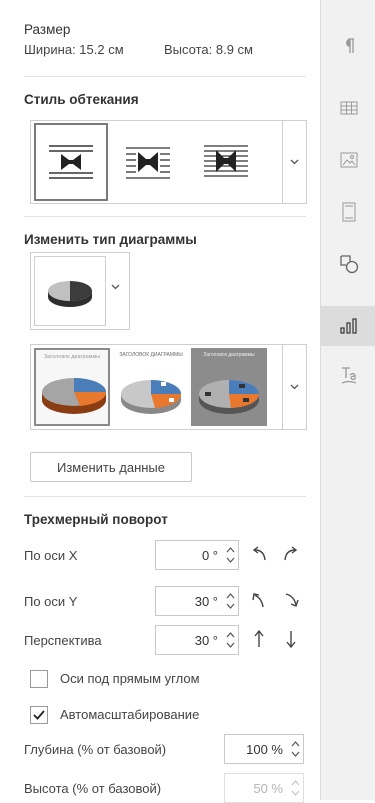  What do you see at coordinates (130, 714) in the screenshot?
I see `autoscale-label: Автомасштабирование` at bounding box center [130, 714].